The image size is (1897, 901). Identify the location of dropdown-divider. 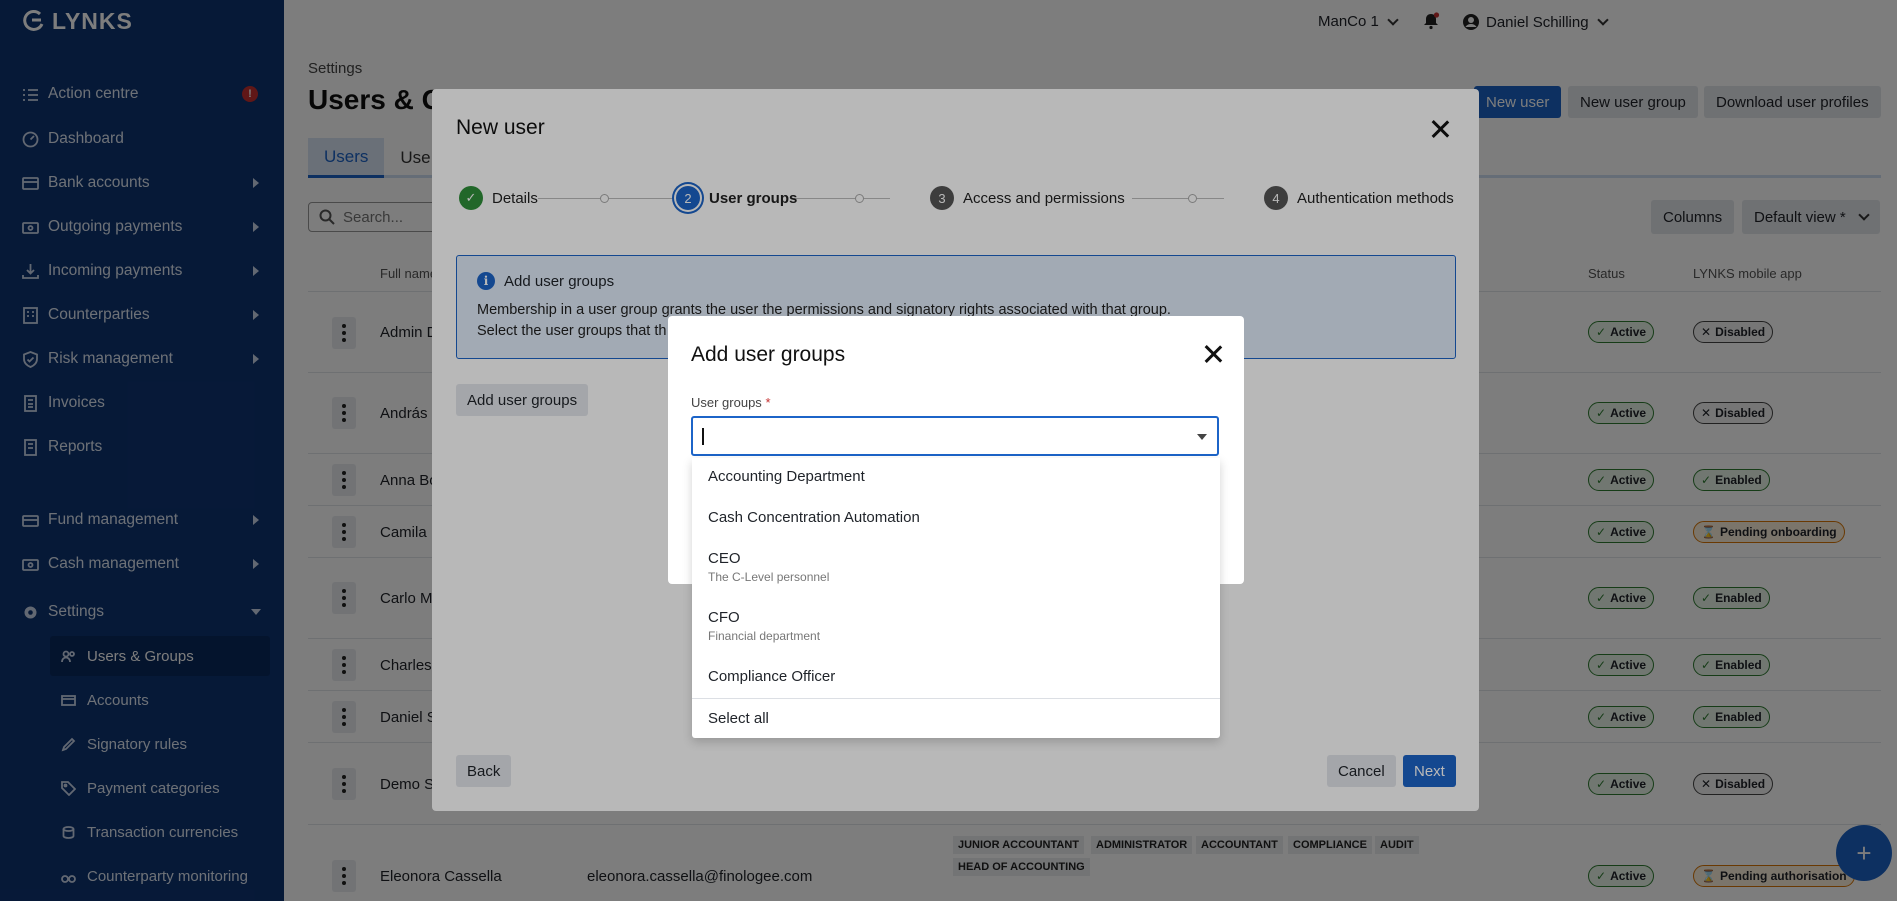
(956, 698).